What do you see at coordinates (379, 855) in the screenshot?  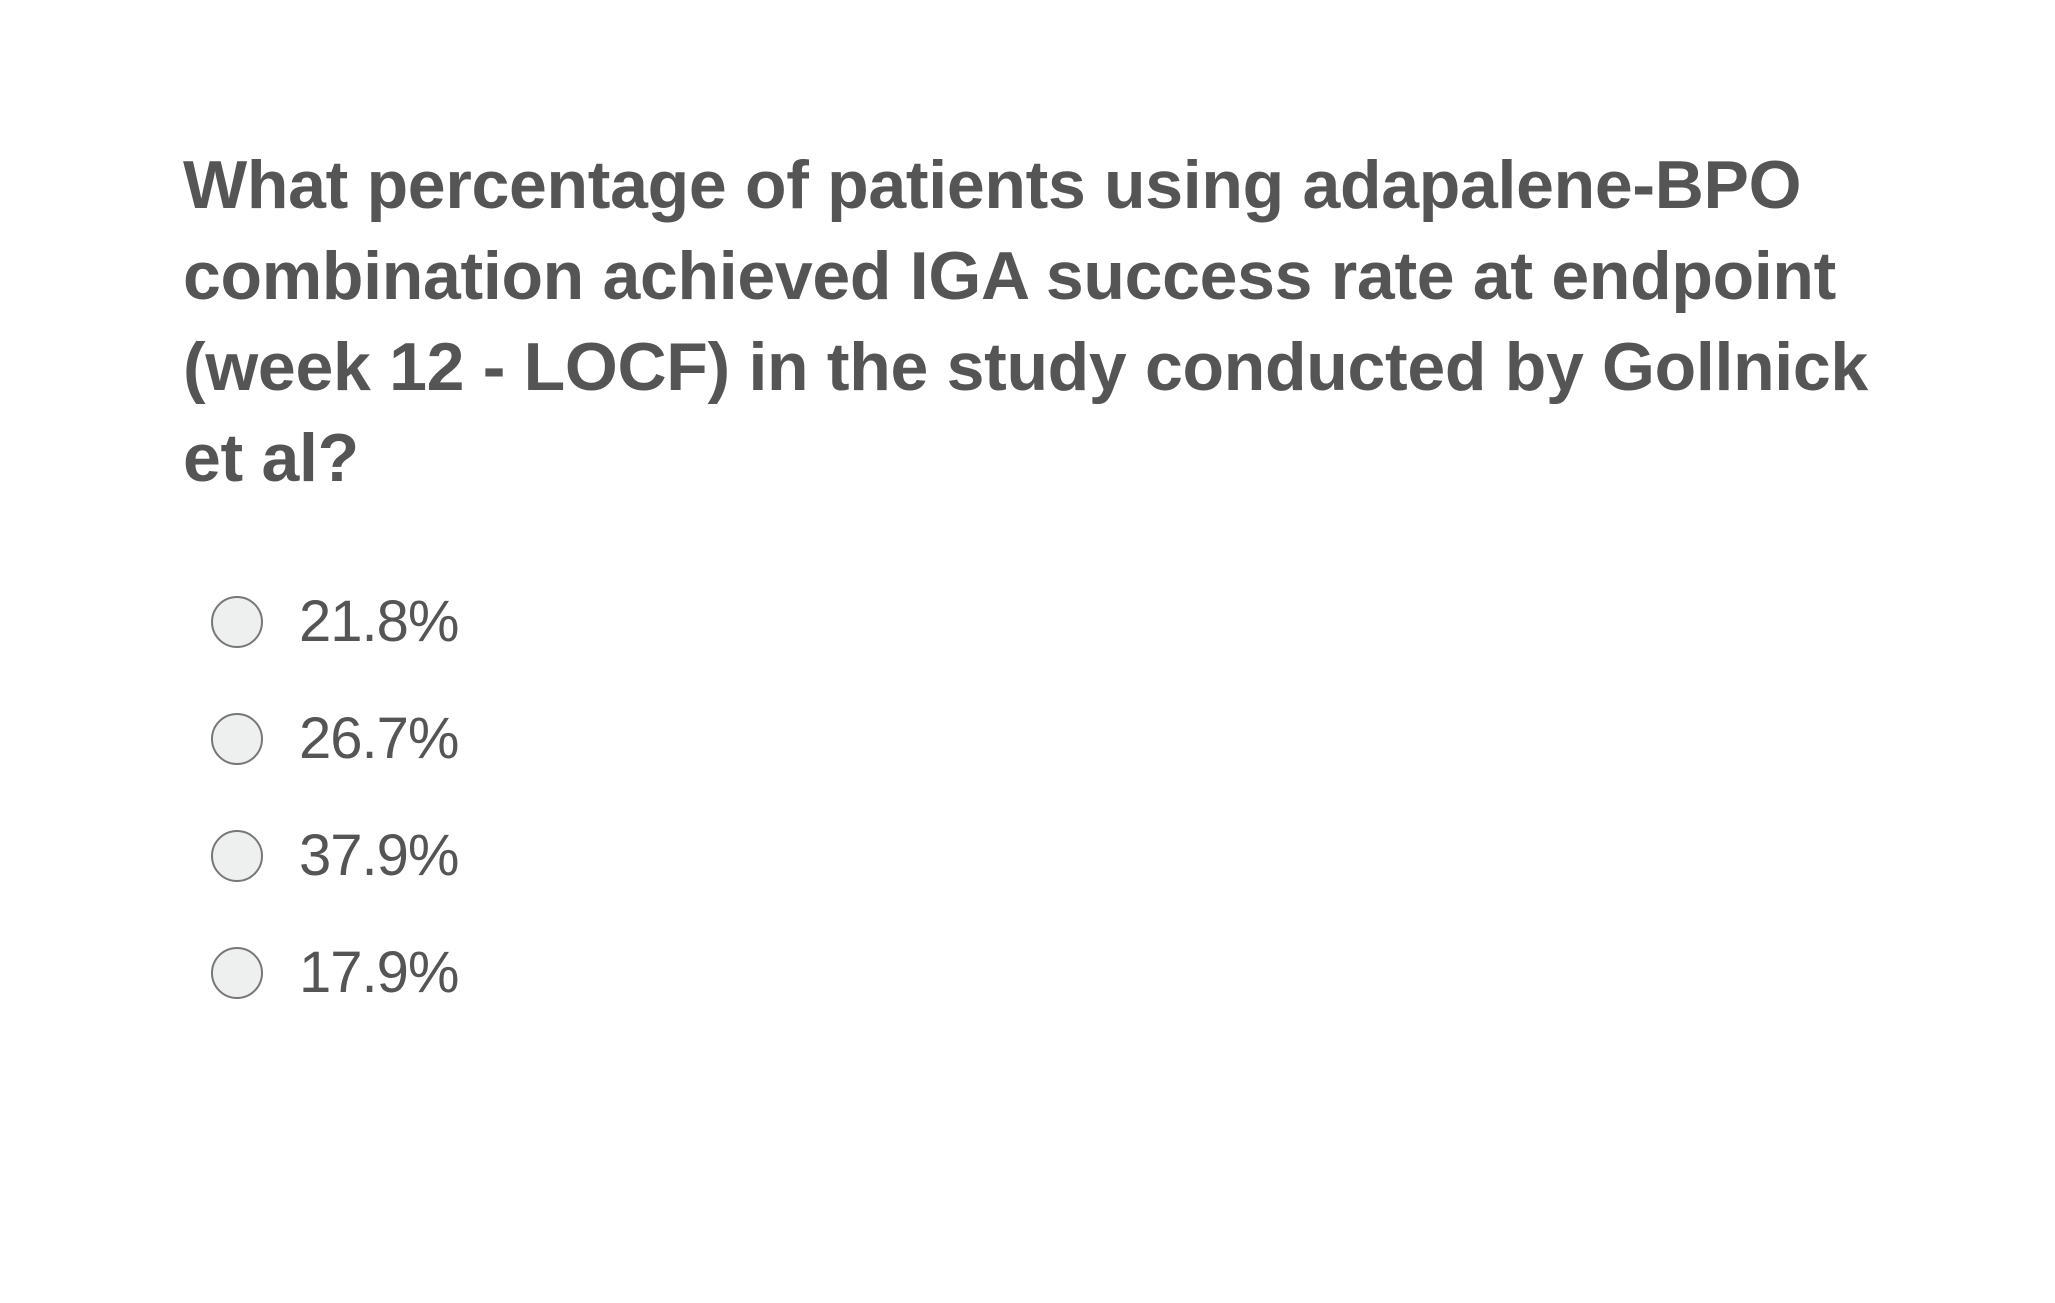 I see `option-3-label: 37.9%` at bounding box center [379, 855].